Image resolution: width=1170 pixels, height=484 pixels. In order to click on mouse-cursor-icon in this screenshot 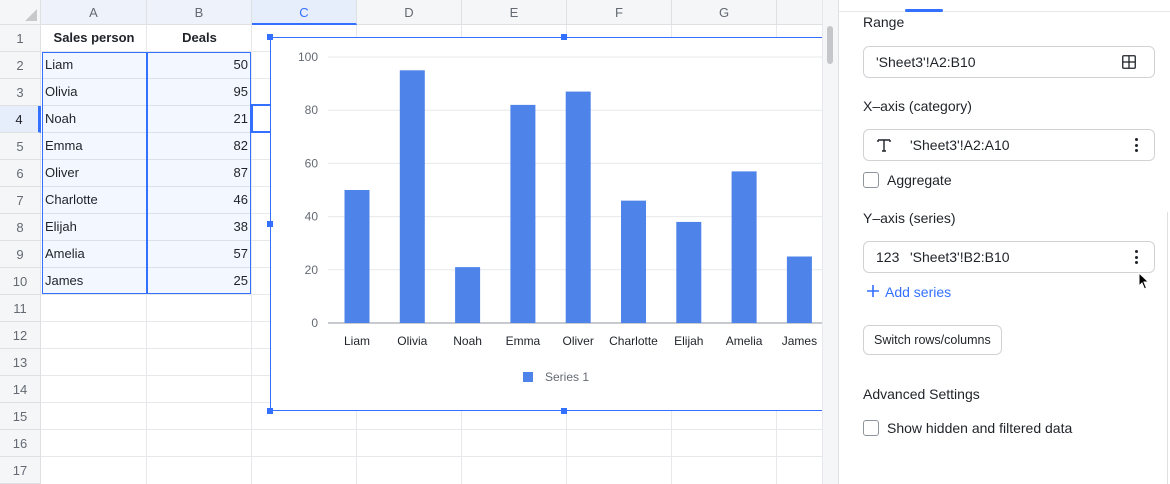, I will do `click(1144, 280)`.